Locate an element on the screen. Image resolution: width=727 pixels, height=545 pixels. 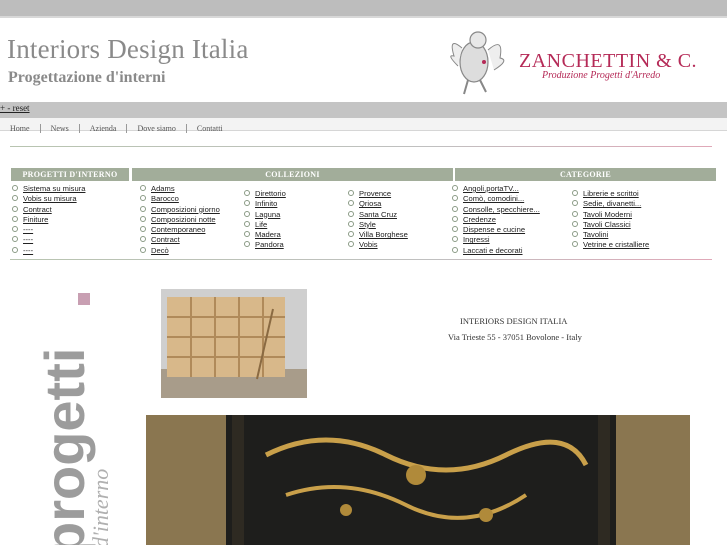
list-item: Composizioni giorno is located at coordinates (180, 210).